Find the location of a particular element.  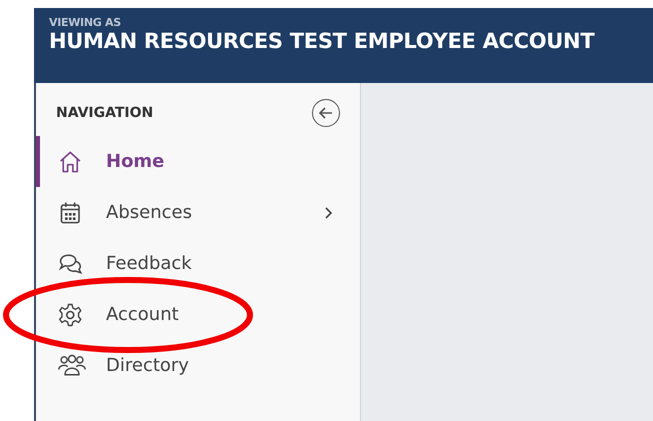

nav-item: Account is located at coordinates (198, 314).